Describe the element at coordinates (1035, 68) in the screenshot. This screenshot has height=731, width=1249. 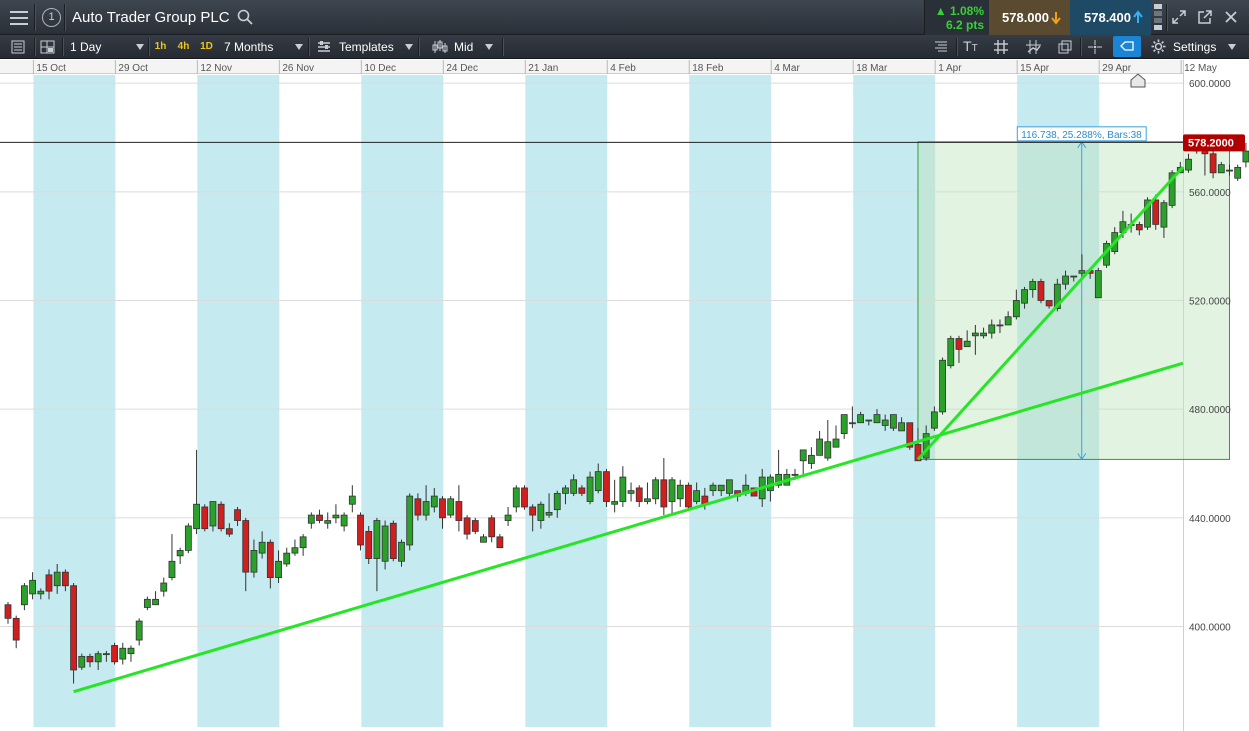
I see `date-tick-label: 15 Apr` at that location.